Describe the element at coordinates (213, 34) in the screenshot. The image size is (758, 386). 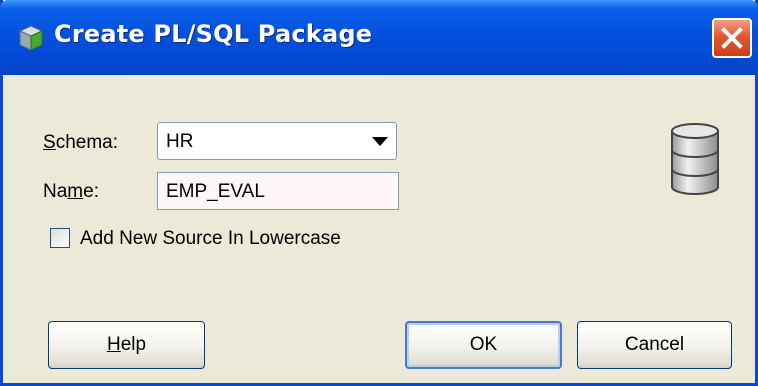
I see `dialog-title: Create PL/SQL Package` at that location.